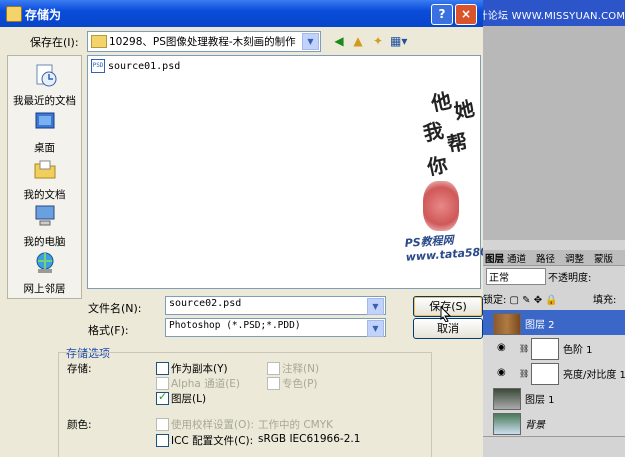 Image resolution: width=625 pixels, height=457 pixels. What do you see at coordinates (54, 42) in the screenshot?
I see `save-in-label: 保存在(I):` at bounding box center [54, 42].